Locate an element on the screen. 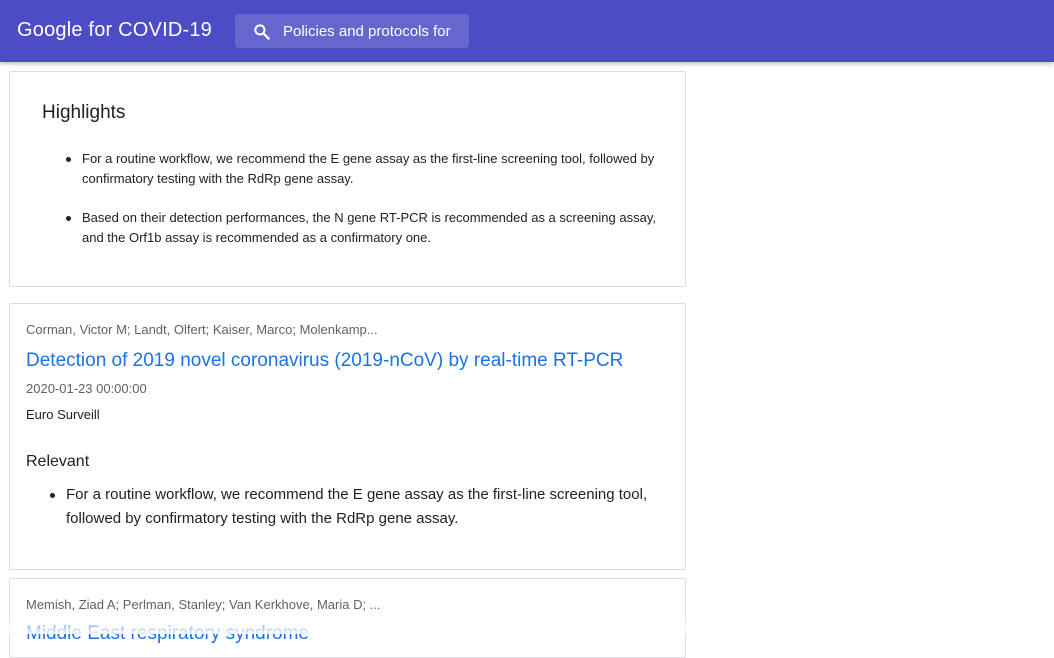 This screenshot has height=658, width=1054. result-journal: Euro Surveill is located at coordinates (63, 414).